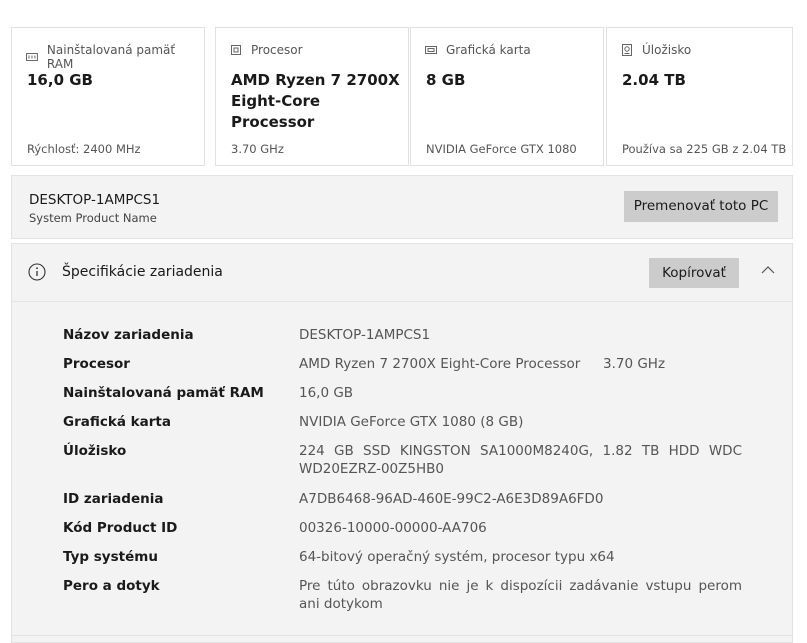 The height and width of the screenshot is (643, 807). Describe the element at coordinates (488, 50) in the screenshot. I see `graphics-card-label: Grafická karta` at that location.